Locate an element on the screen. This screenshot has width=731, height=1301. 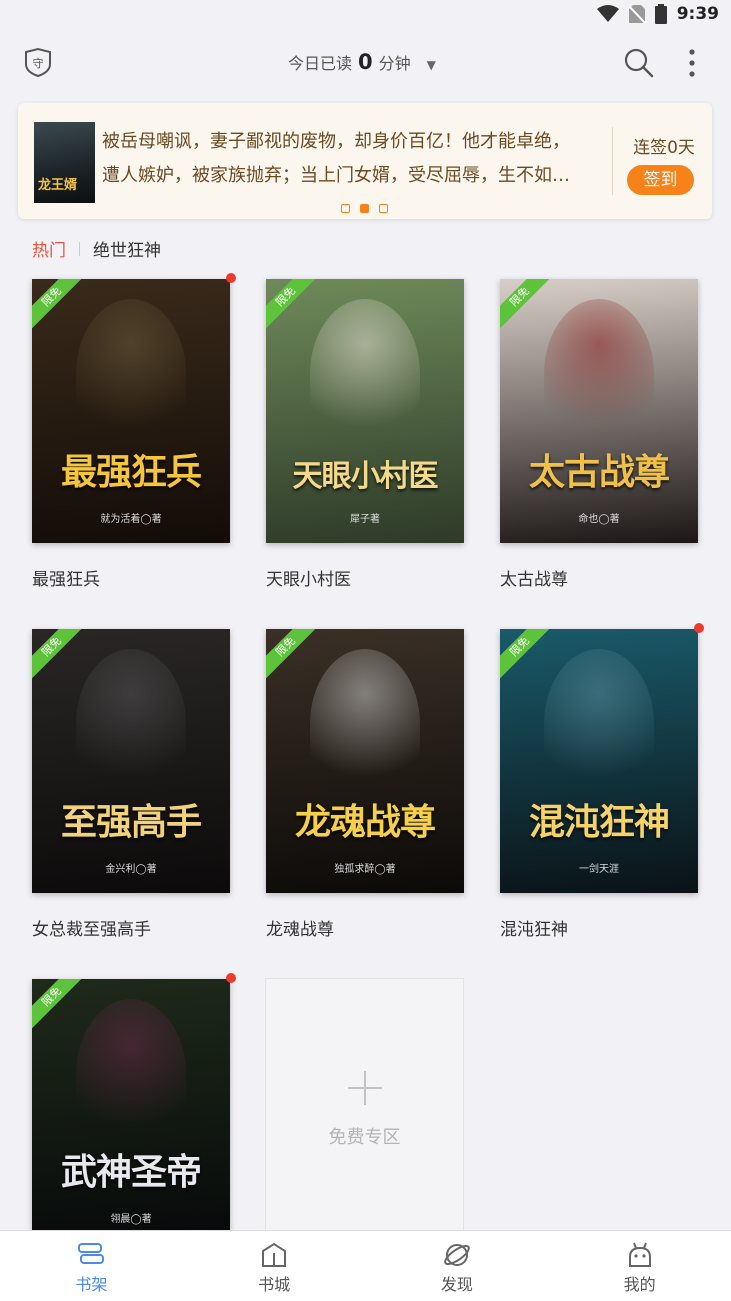
book-cover: 限免至强高手金兴利◯著 is located at coordinates (131, 761).